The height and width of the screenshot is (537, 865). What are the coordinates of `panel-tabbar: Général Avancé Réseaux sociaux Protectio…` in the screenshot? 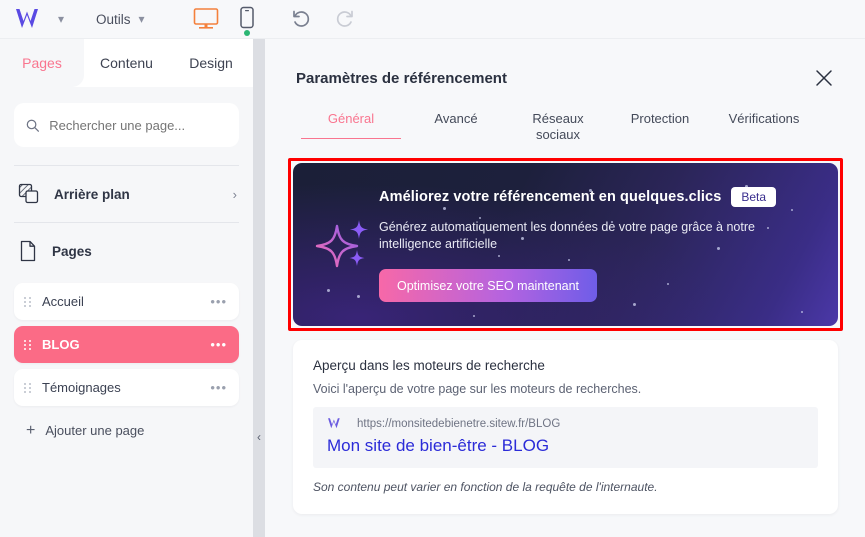 It's located at (565, 122).